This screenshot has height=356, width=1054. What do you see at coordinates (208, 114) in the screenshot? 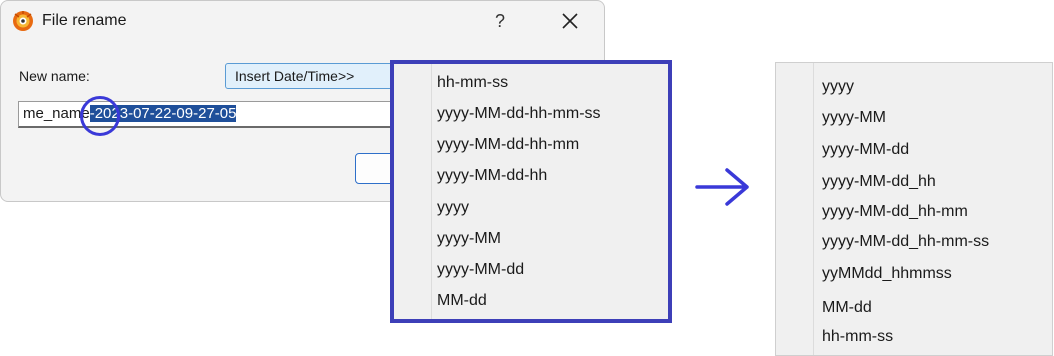
I see `new-name-input: me_name-2023-07-22-09-27-05` at bounding box center [208, 114].